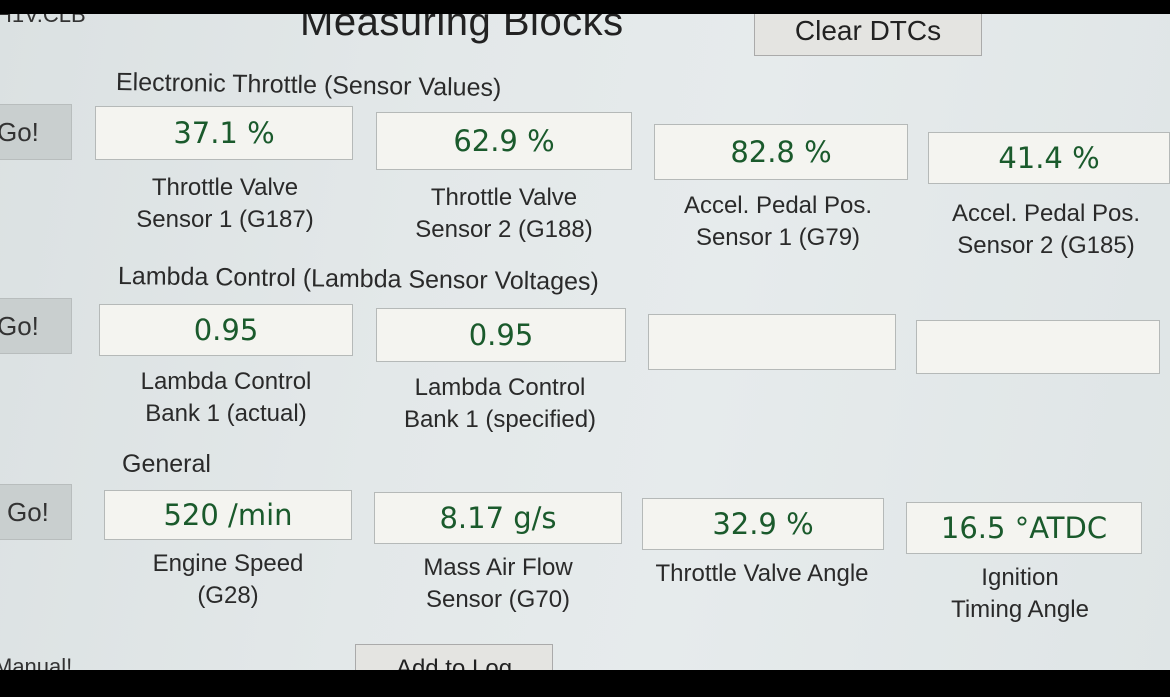 The width and height of the screenshot is (1170, 697). I want to click on value-lambda-actual: 0.95, so click(226, 330).